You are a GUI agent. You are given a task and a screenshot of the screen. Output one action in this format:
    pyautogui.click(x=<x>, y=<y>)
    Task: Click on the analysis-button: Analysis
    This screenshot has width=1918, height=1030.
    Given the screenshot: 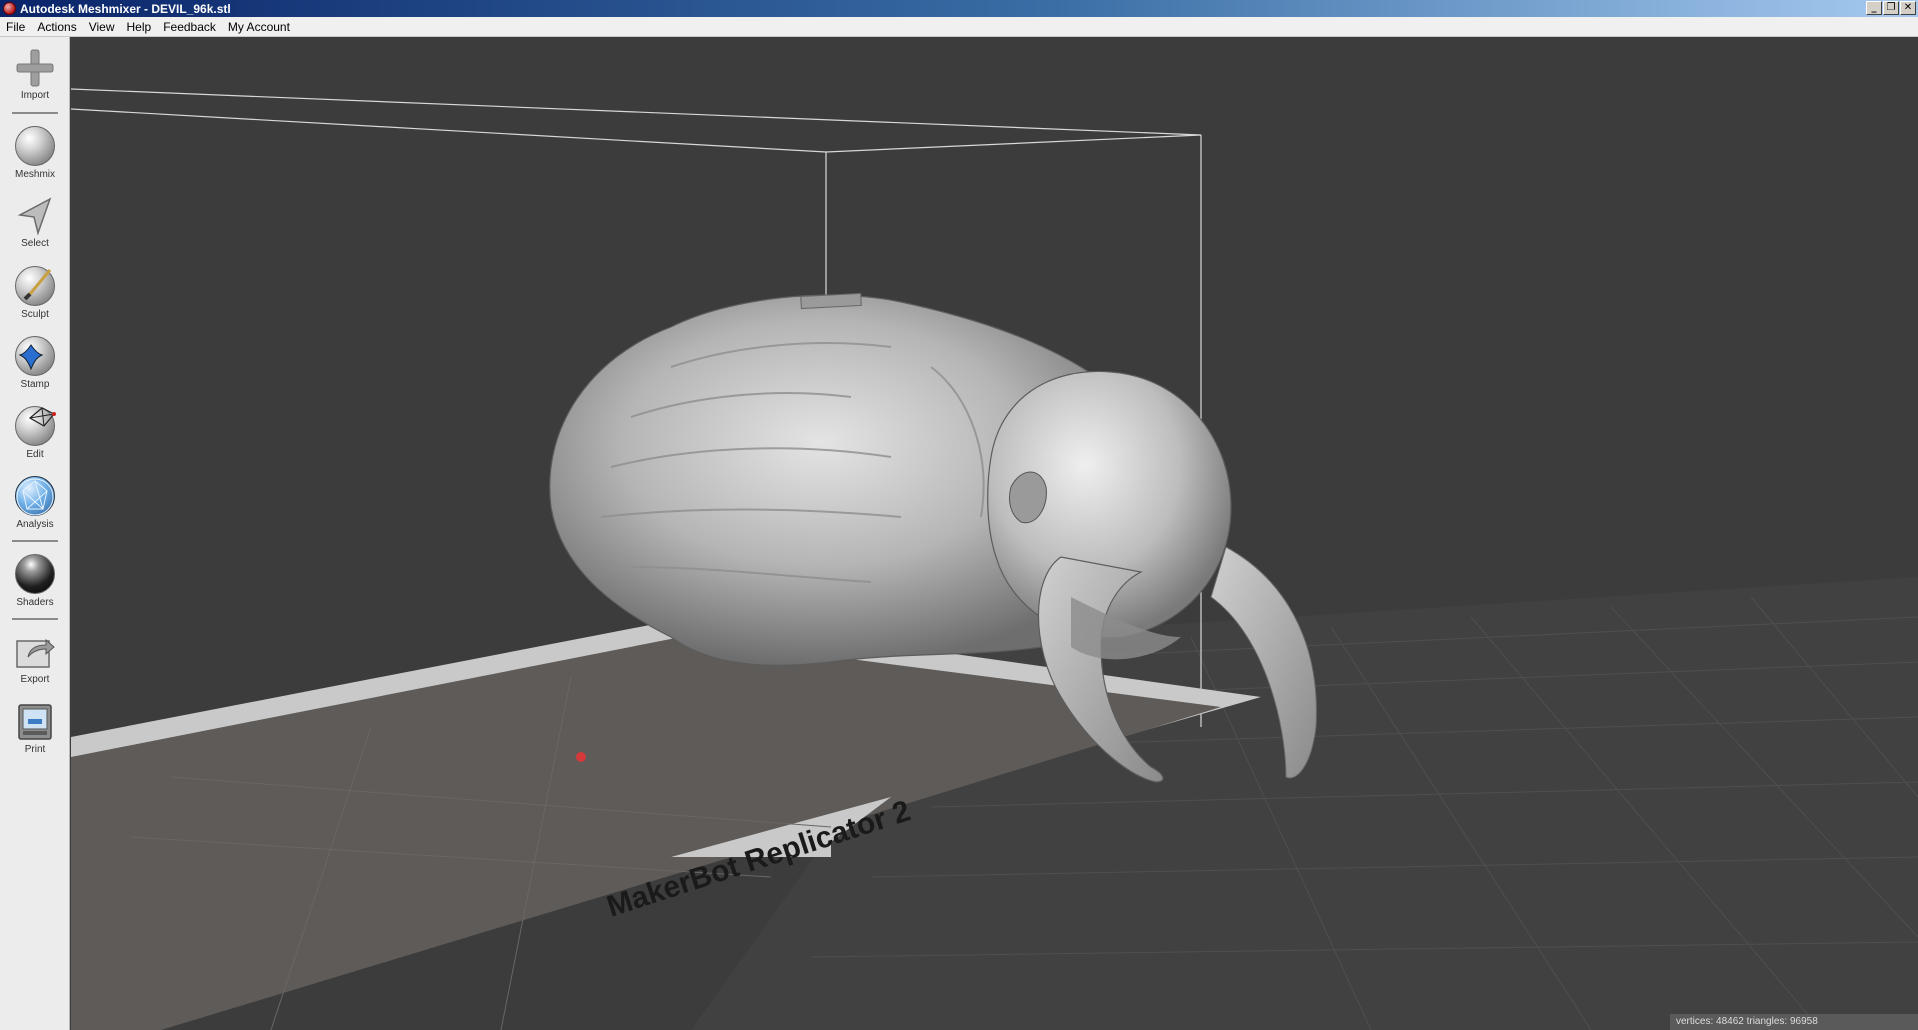 What is the action you would take?
    pyautogui.click(x=35, y=502)
    